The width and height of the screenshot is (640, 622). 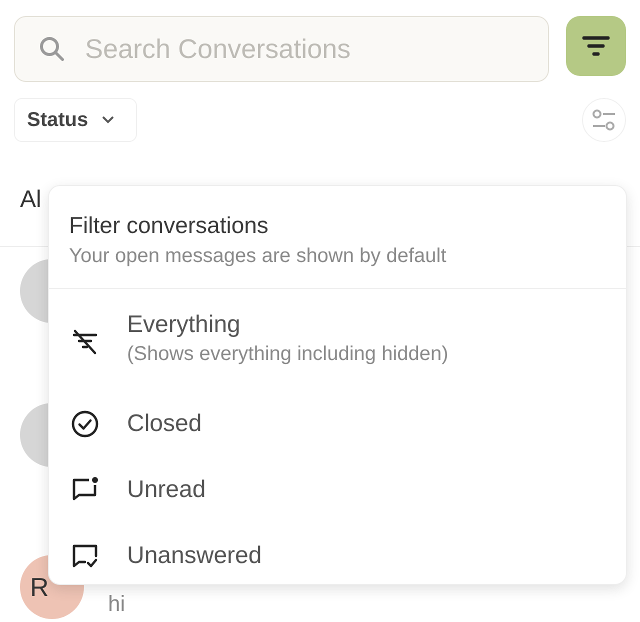 What do you see at coordinates (184, 325) in the screenshot?
I see `option-label: Everything` at bounding box center [184, 325].